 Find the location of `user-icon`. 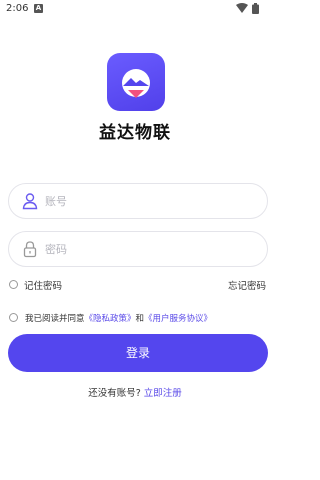

user-icon is located at coordinates (30, 201).